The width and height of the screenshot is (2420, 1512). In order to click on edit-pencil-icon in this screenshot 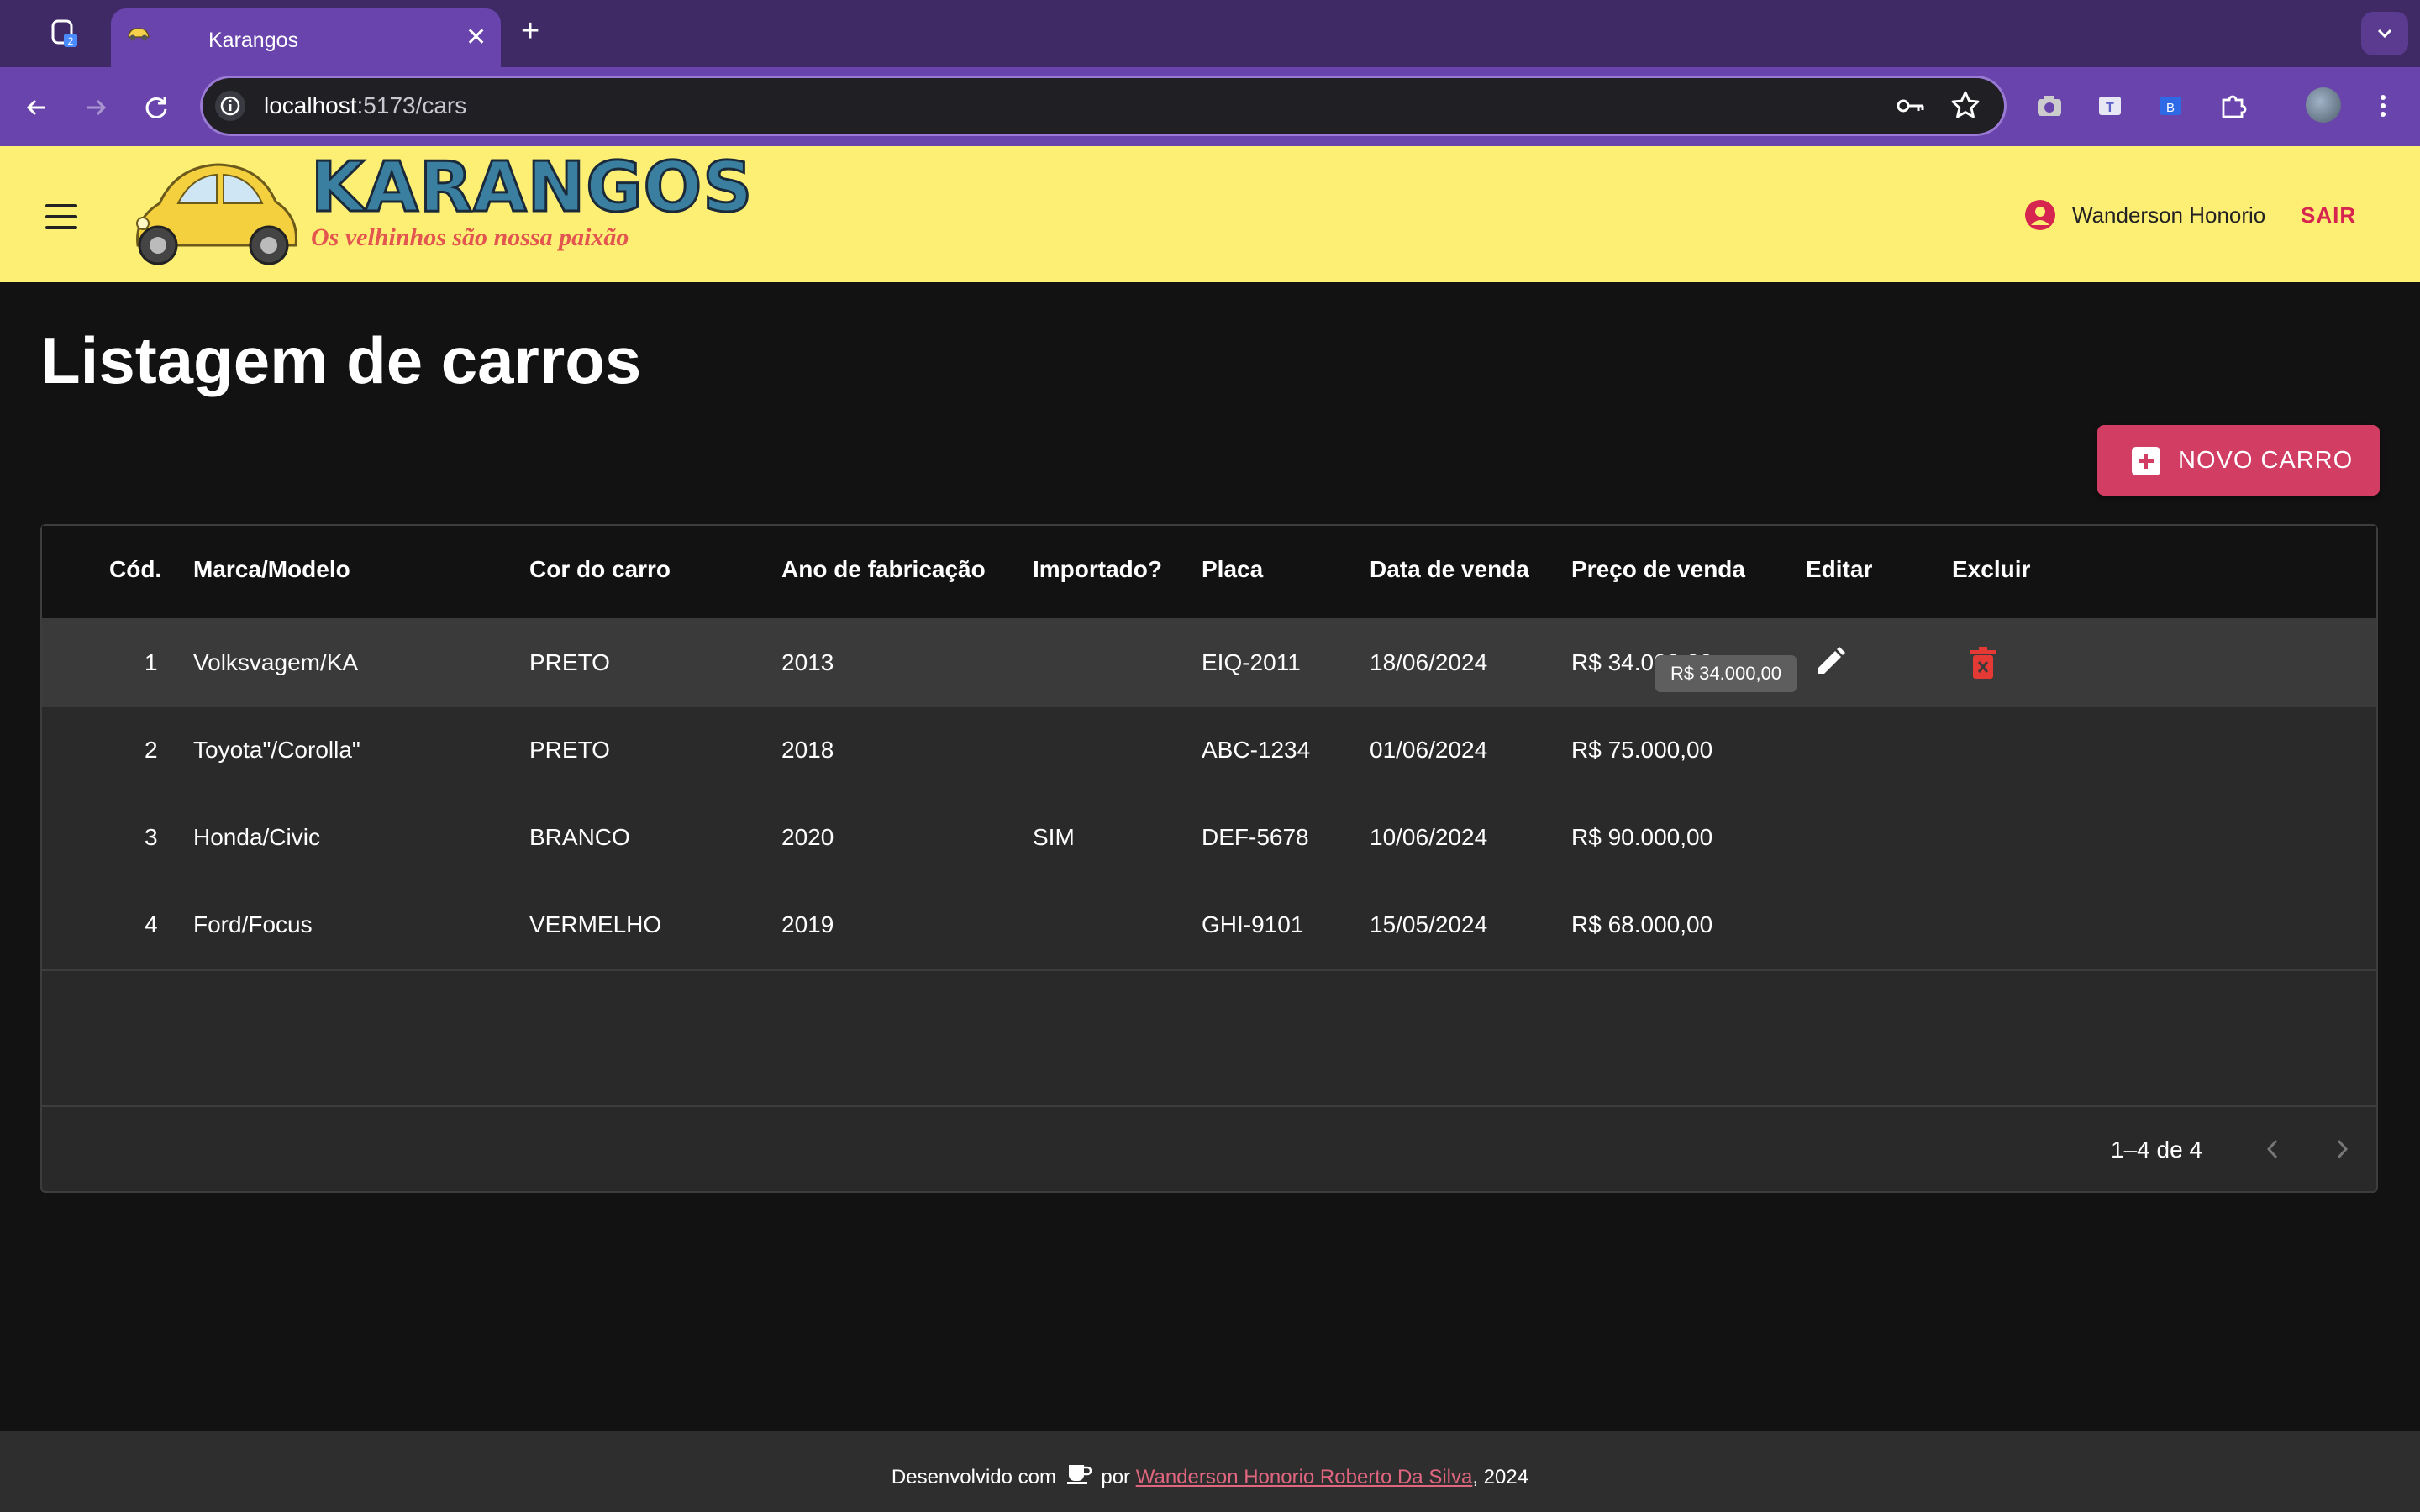, I will do `click(1830, 662)`.